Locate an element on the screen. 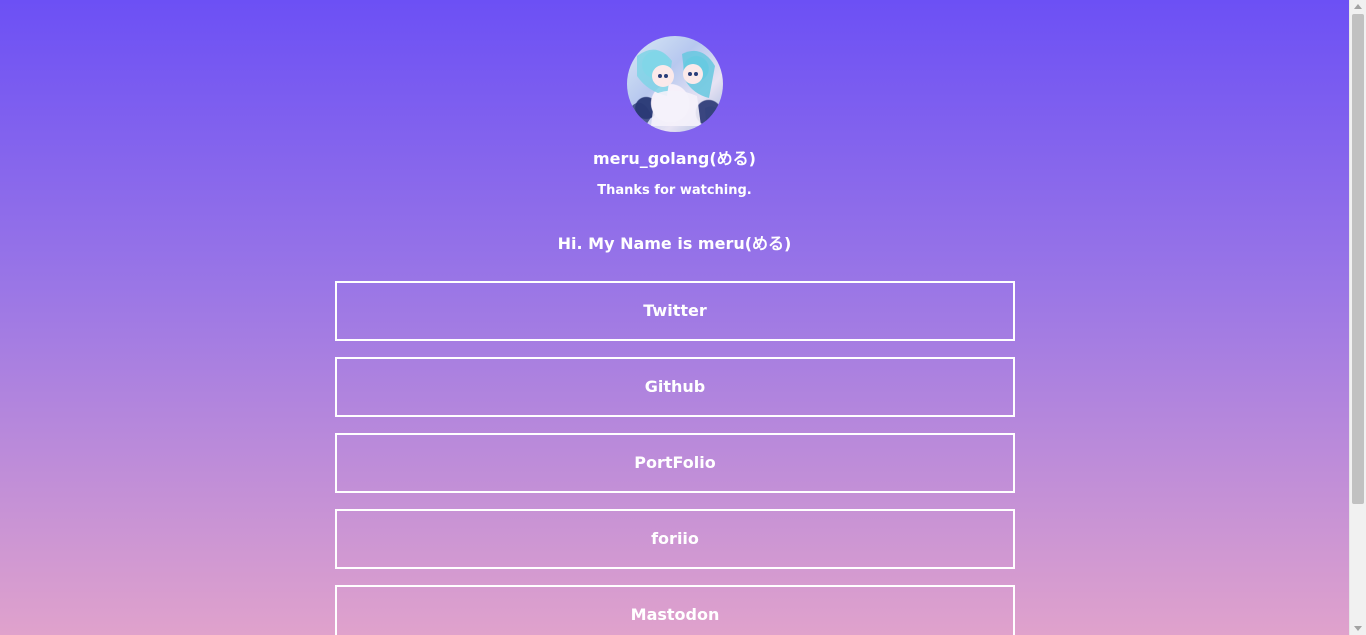 The image size is (1366, 635). username: meru_golang(める) is located at coordinates (674, 158).